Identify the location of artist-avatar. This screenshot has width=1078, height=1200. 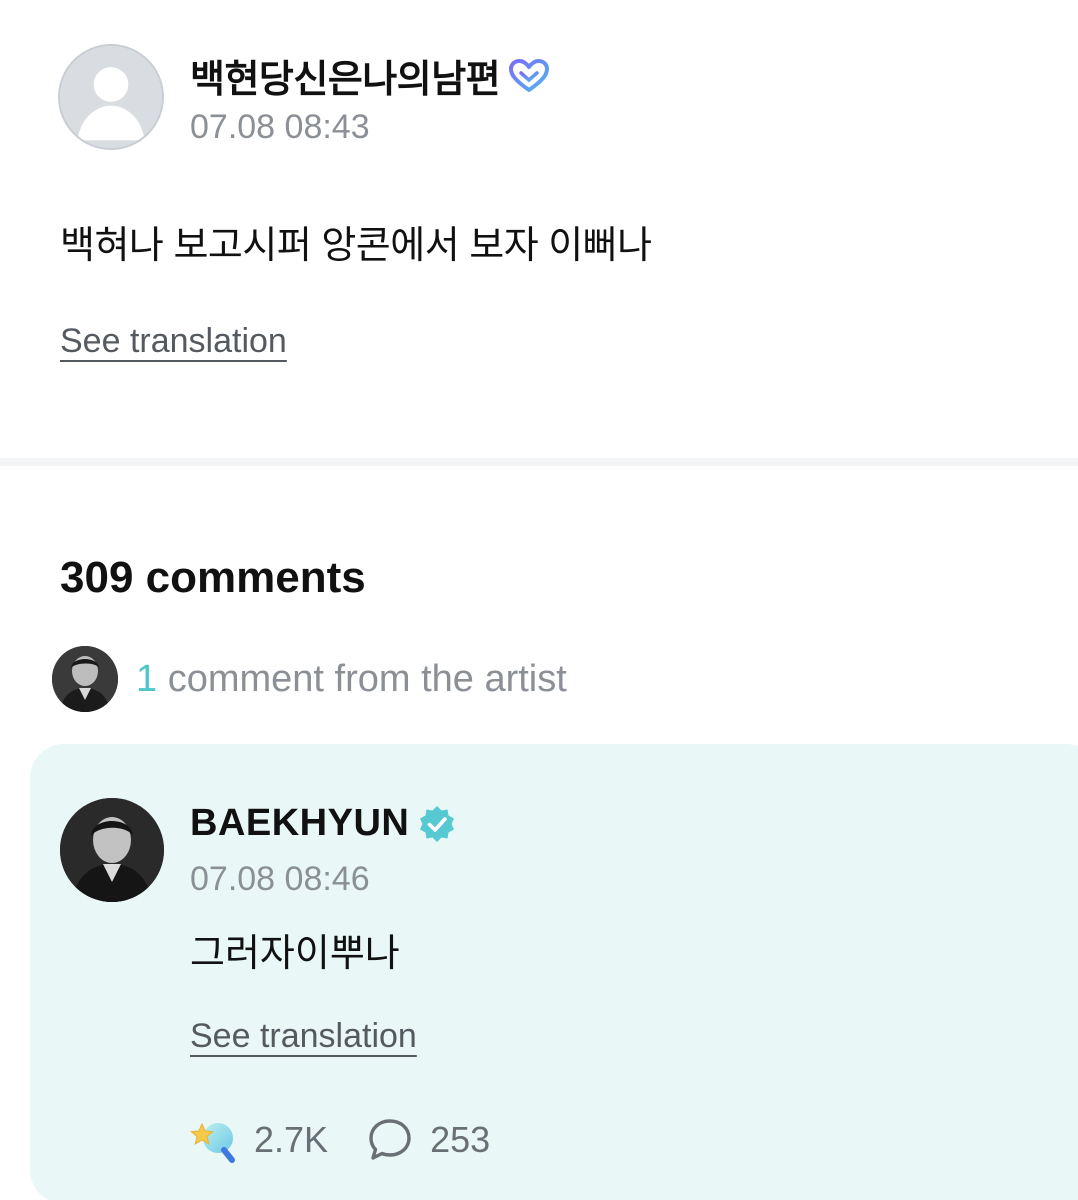
(112, 850).